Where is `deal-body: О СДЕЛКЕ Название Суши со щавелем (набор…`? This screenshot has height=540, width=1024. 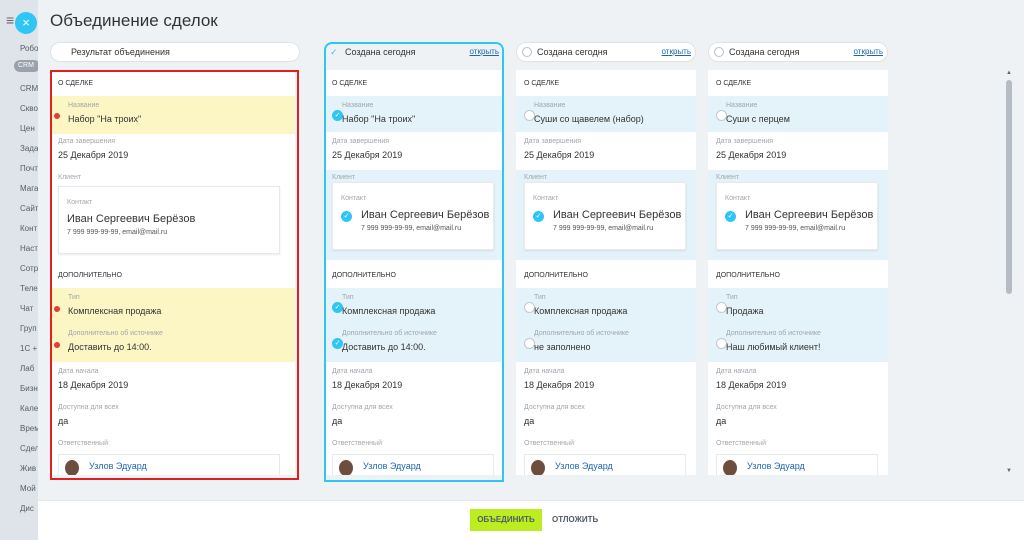
deal-body: О СДЕЛКЕ Название Суши со щавелем (набор… is located at coordinates (606, 272).